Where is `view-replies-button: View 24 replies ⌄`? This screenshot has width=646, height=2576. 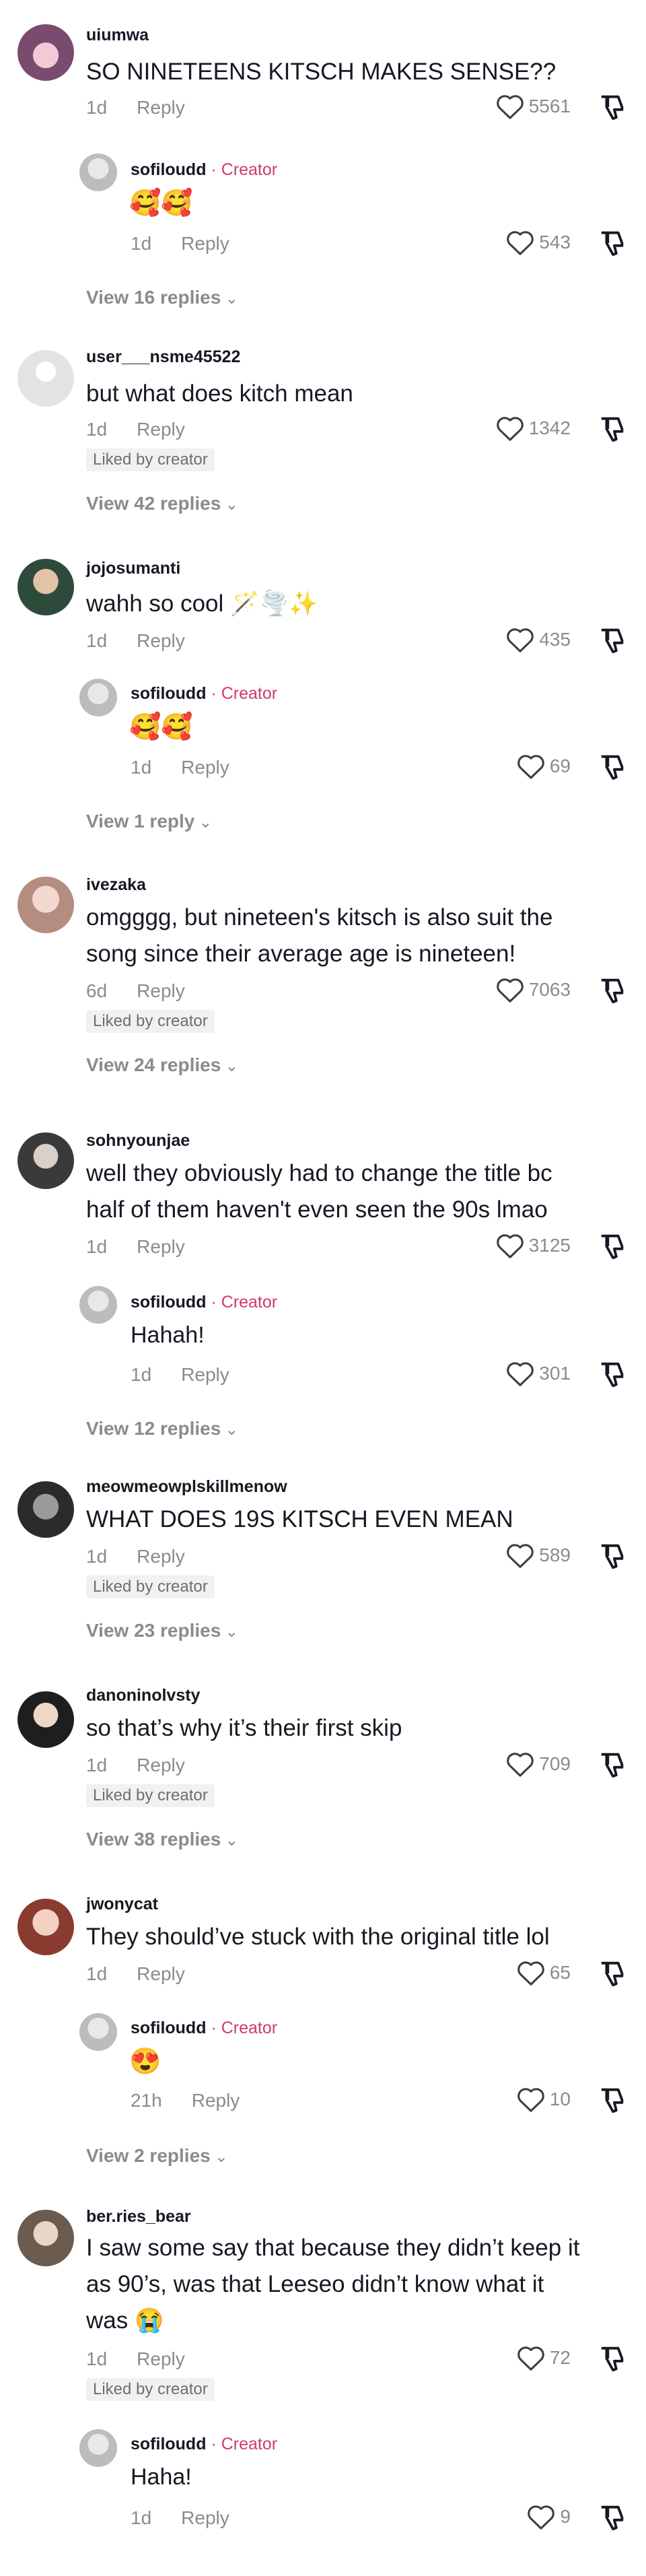 view-replies-button: View 24 replies ⌄ is located at coordinates (162, 1065).